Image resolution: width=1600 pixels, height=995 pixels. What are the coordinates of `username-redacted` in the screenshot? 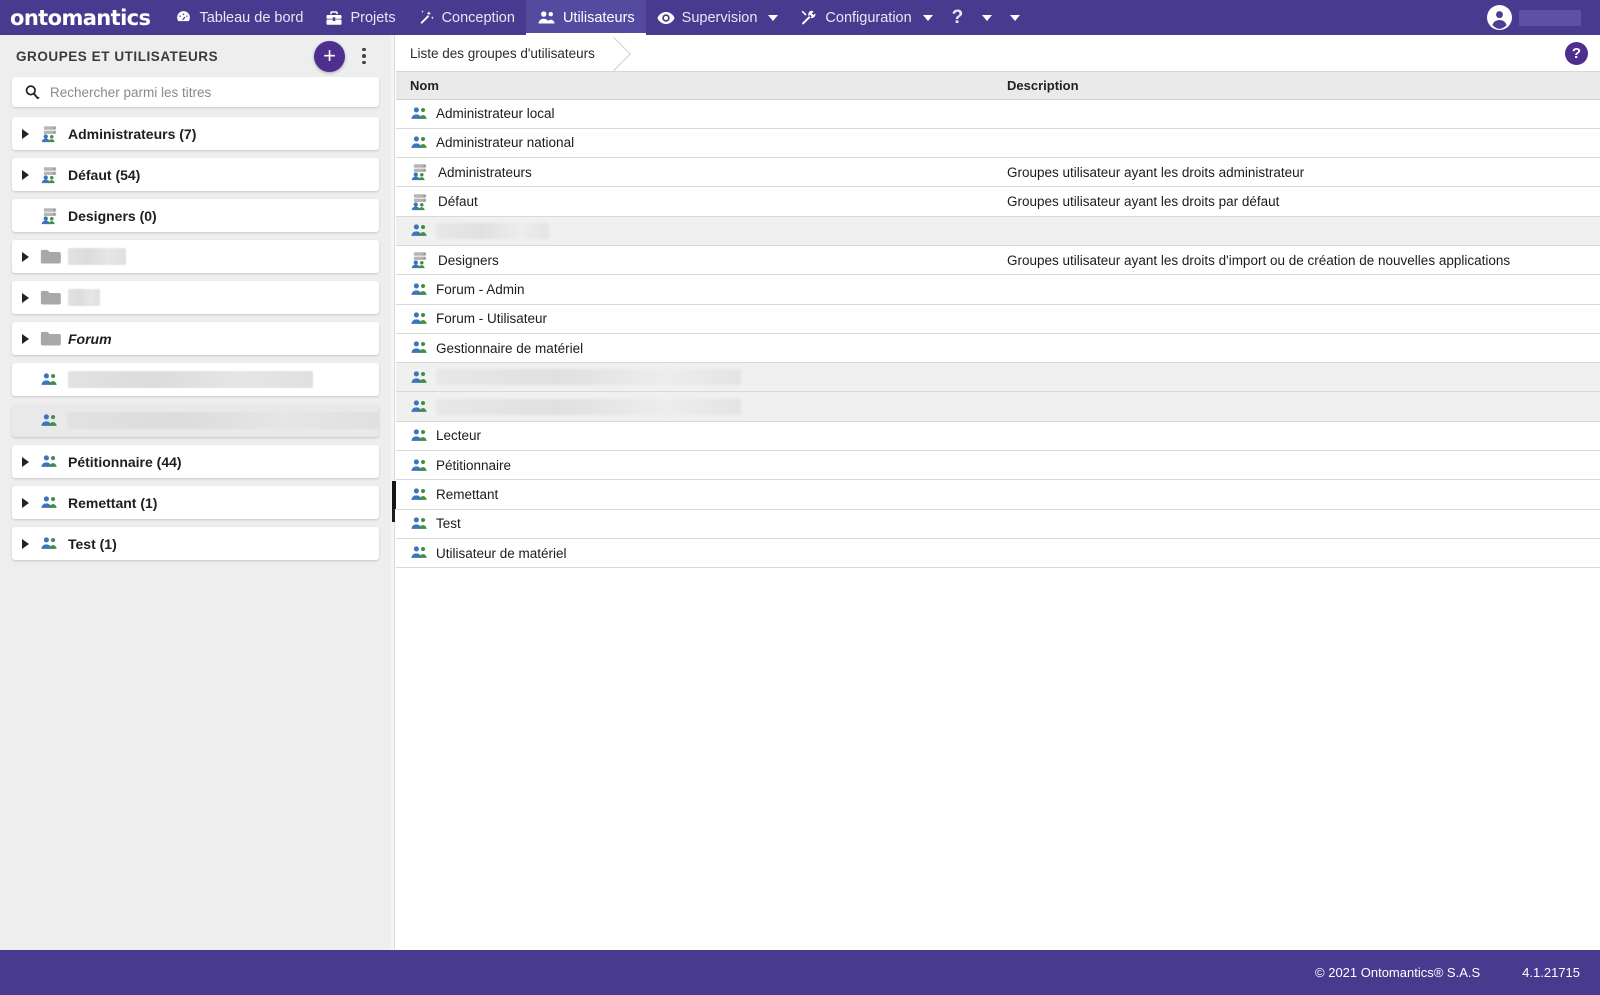 It's located at (1550, 17).